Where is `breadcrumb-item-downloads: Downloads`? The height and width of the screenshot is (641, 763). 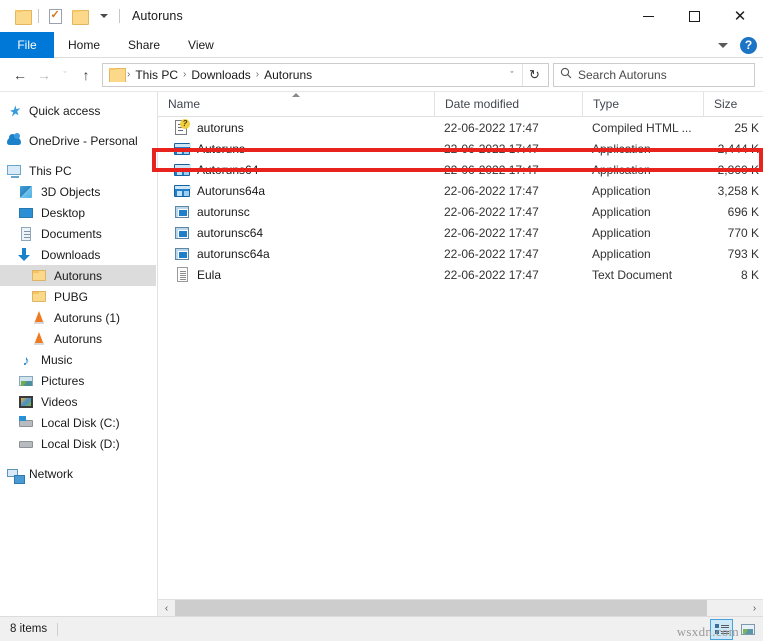 breadcrumb-item-downloads: Downloads is located at coordinates (220, 75).